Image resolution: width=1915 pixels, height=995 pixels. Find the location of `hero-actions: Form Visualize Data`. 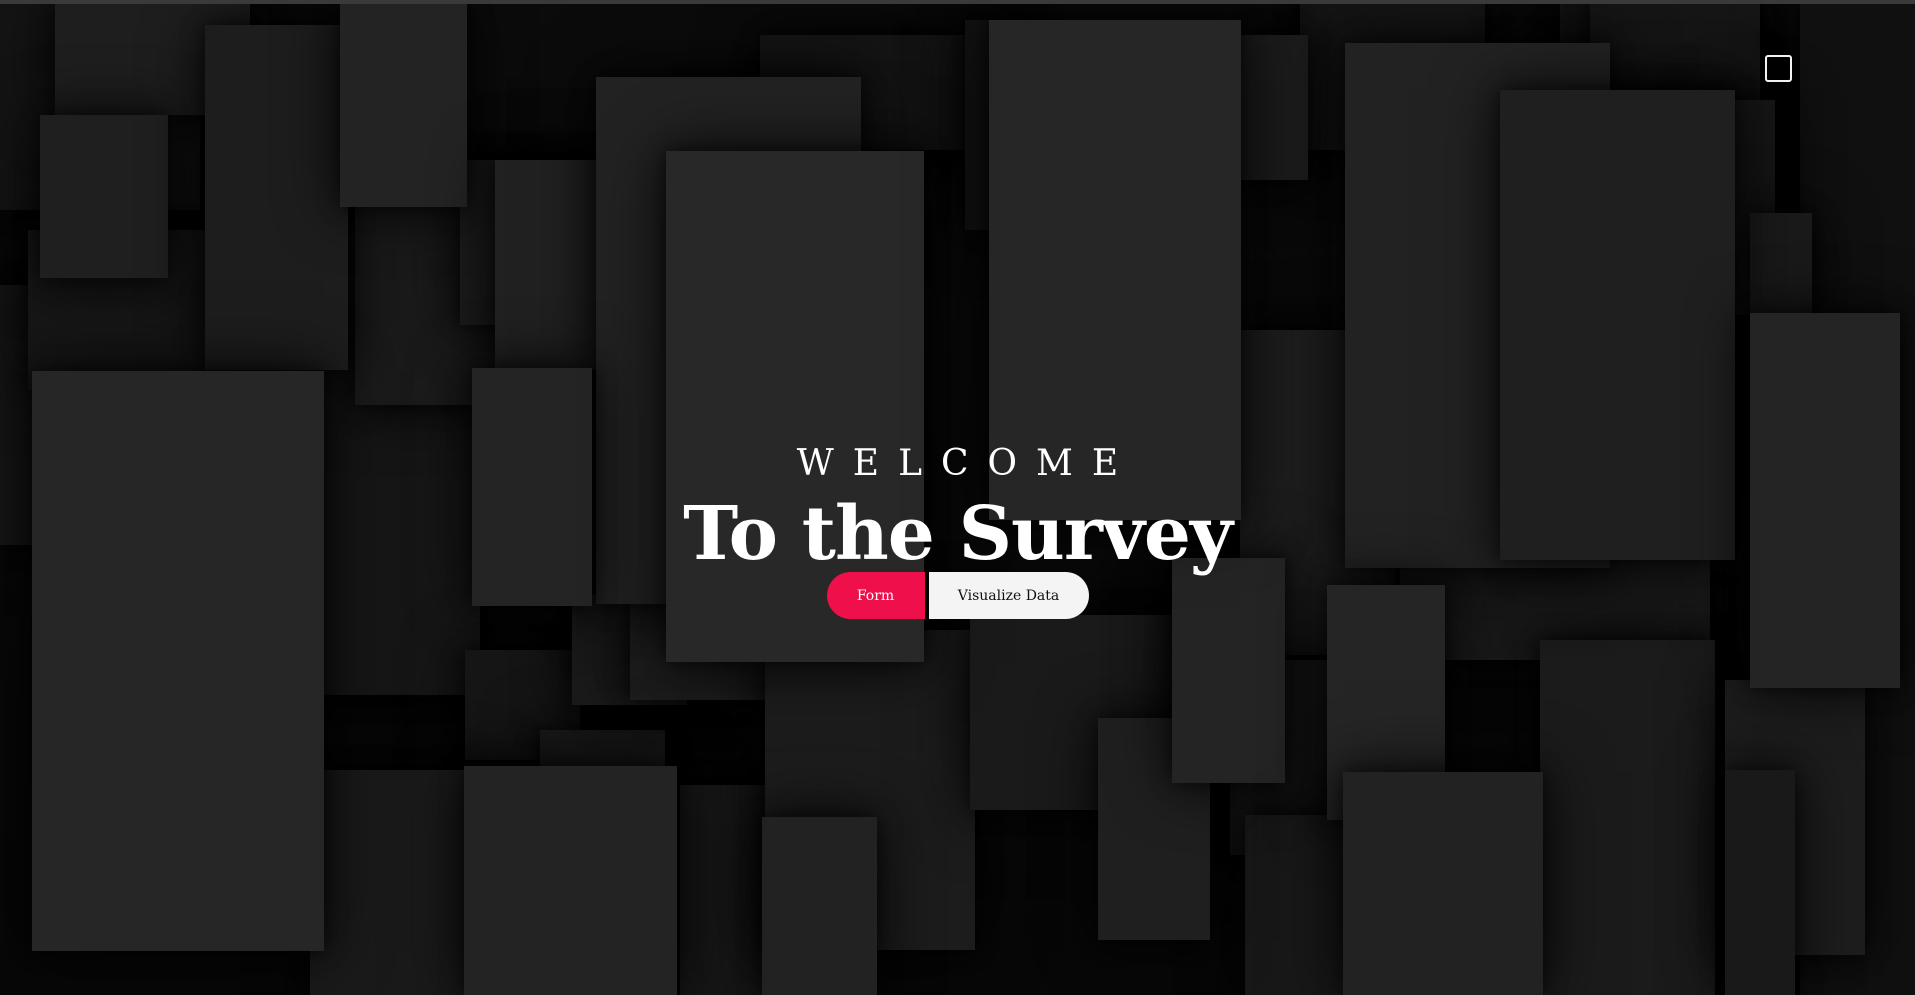

hero-actions: Form Visualize Data is located at coordinates (957, 595).